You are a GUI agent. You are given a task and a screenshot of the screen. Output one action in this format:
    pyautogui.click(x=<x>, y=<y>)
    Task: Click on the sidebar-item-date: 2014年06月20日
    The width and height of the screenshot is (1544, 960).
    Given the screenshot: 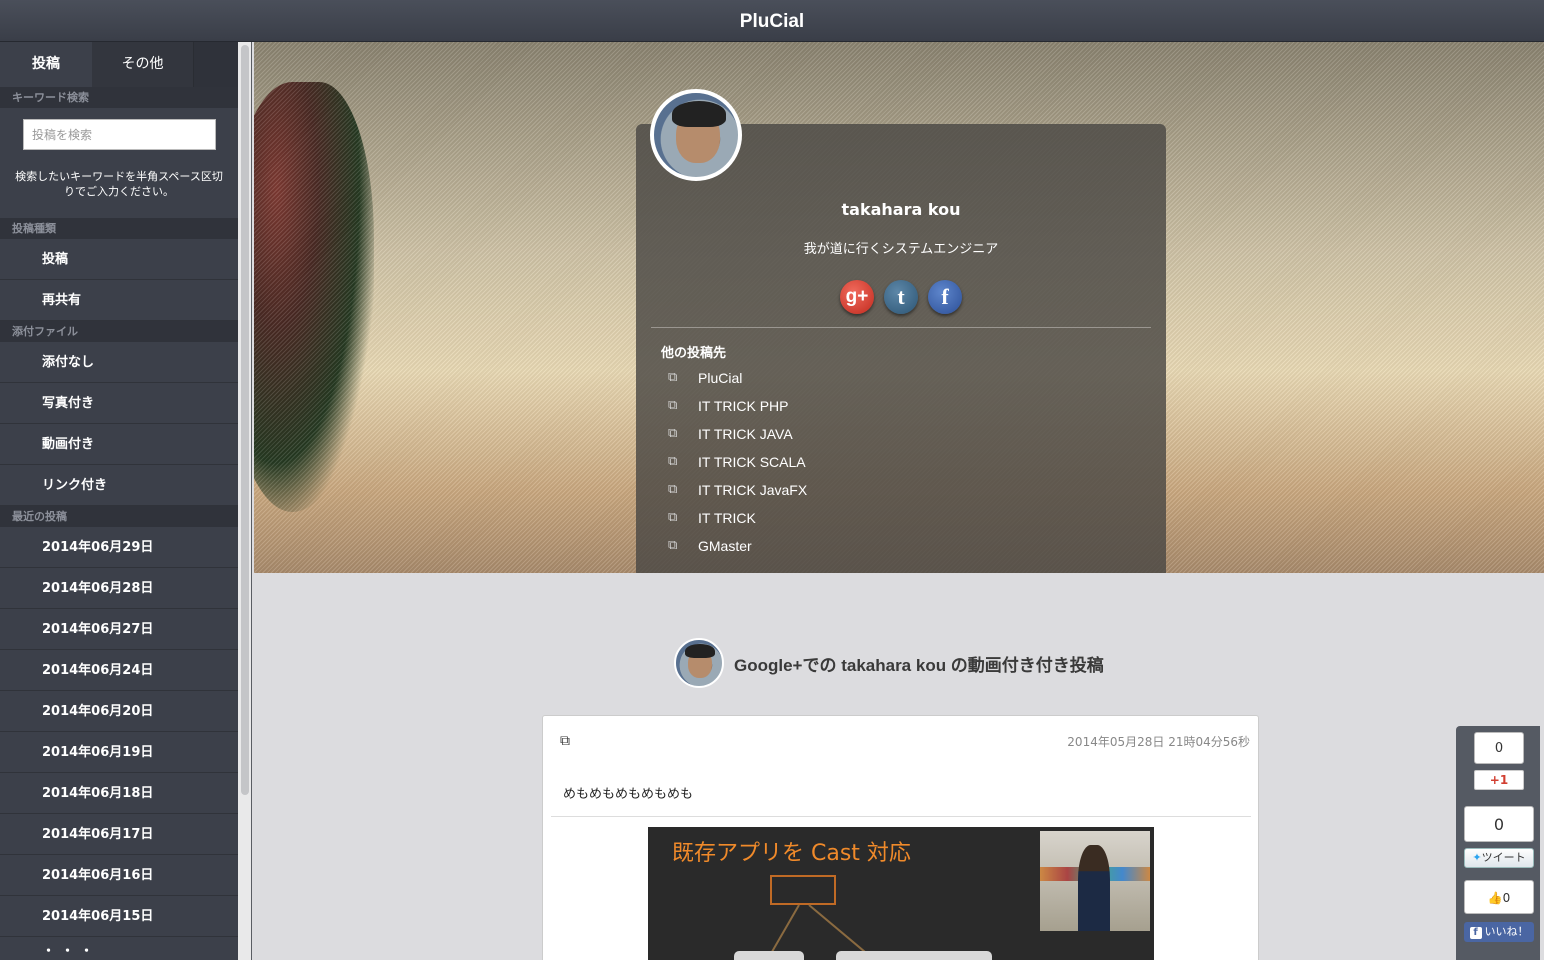 What is the action you would take?
    pyautogui.click(x=119, y=711)
    